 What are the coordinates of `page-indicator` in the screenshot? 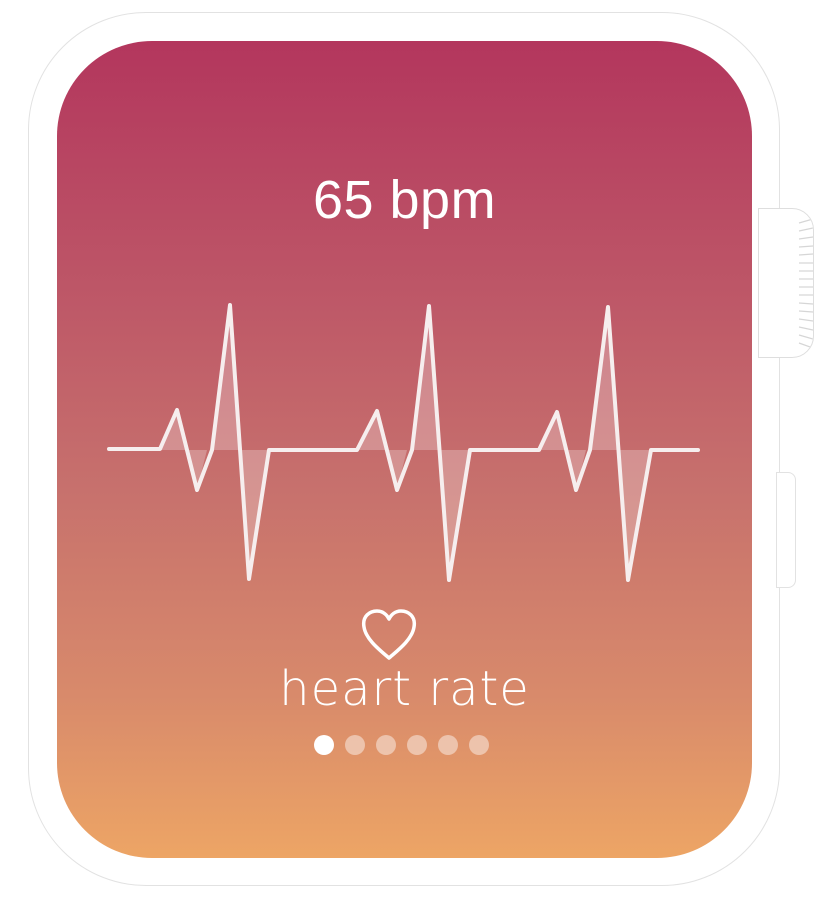 It's located at (401, 745).